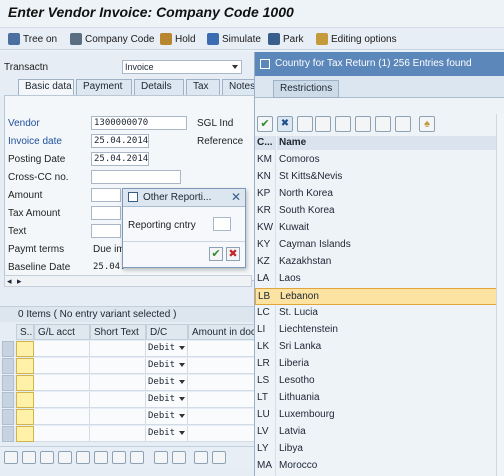 The width and height of the screenshot is (504, 476). What do you see at coordinates (65, 457) in the screenshot?
I see `copy-row-icon` at bounding box center [65, 457].